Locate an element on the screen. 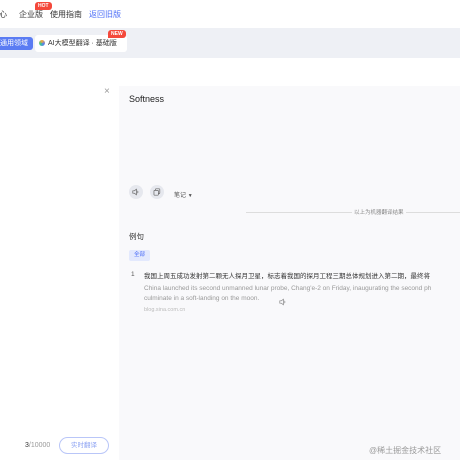  live-translate-button: 实时翻译 is located at coordinates (84, 445).